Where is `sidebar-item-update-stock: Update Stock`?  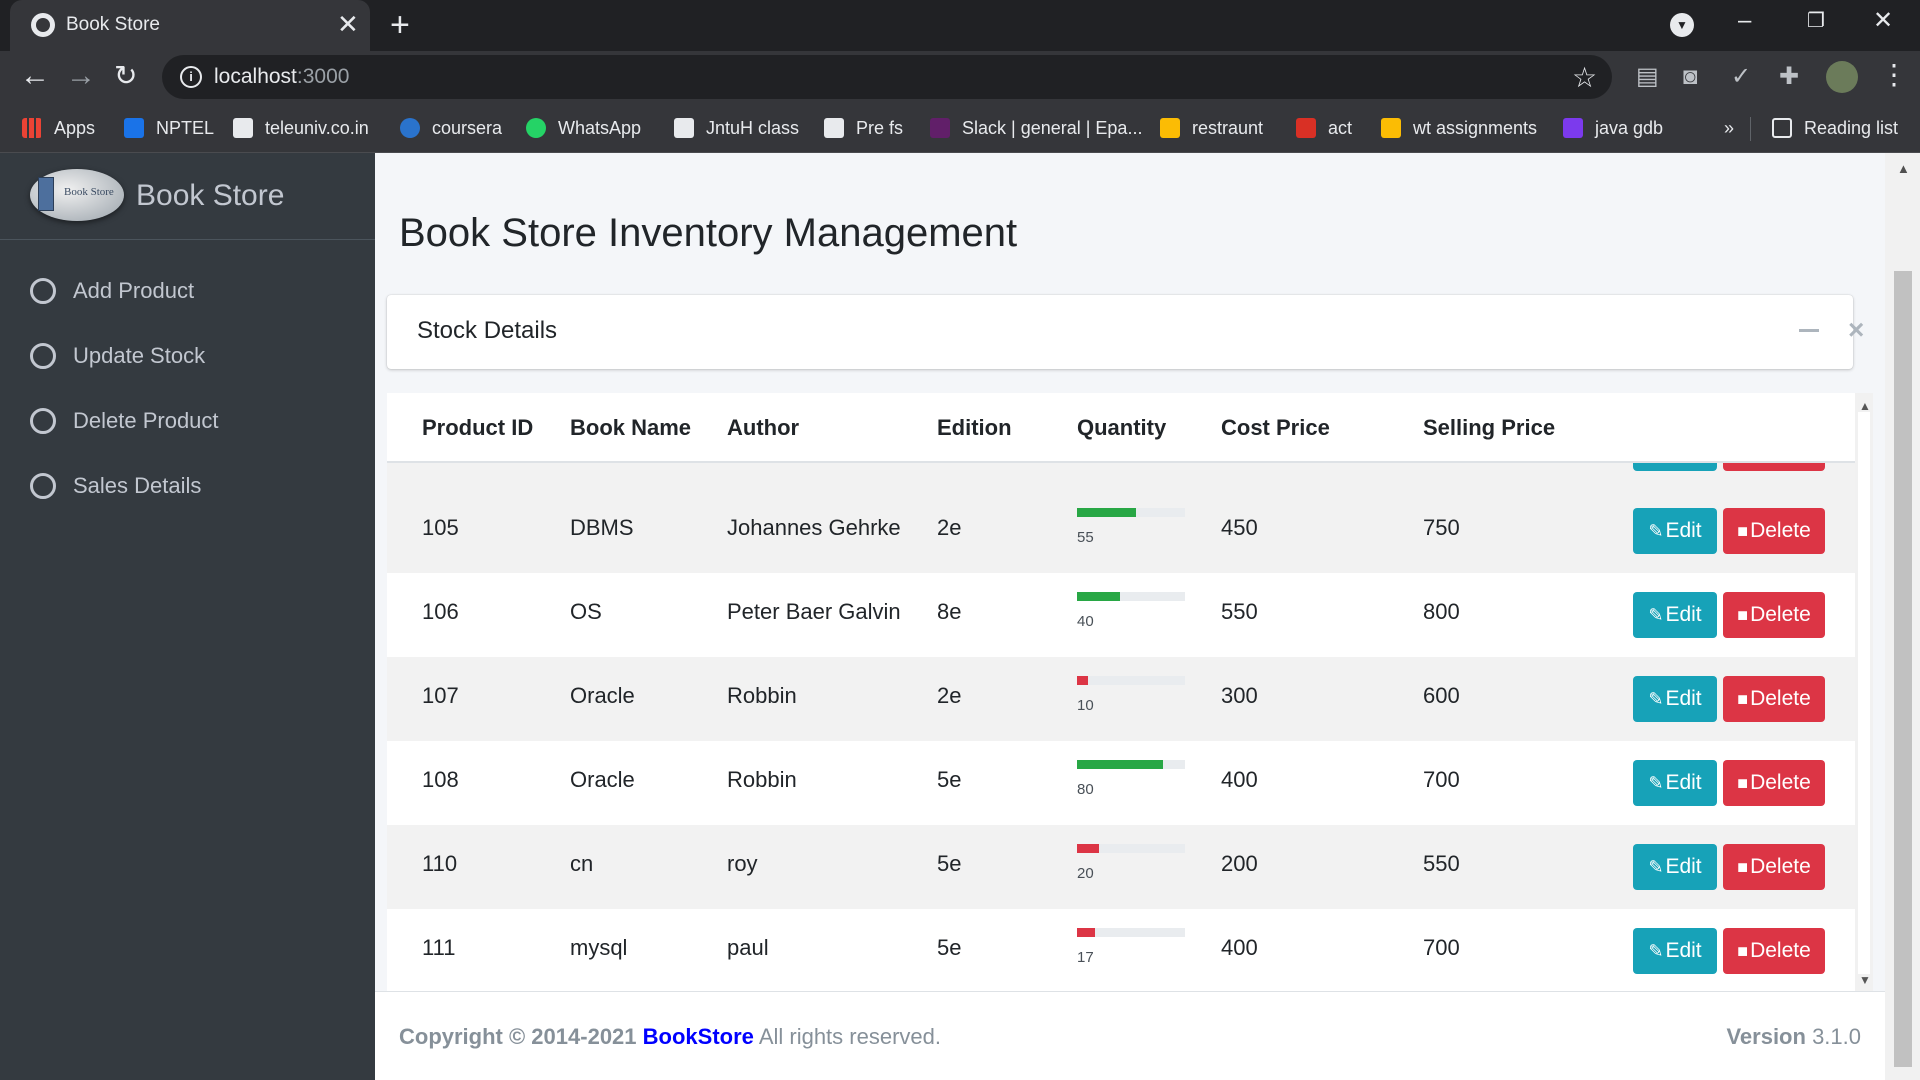
sidebar-item-update-stock: Update Stock is located at coordinates (187, 357).